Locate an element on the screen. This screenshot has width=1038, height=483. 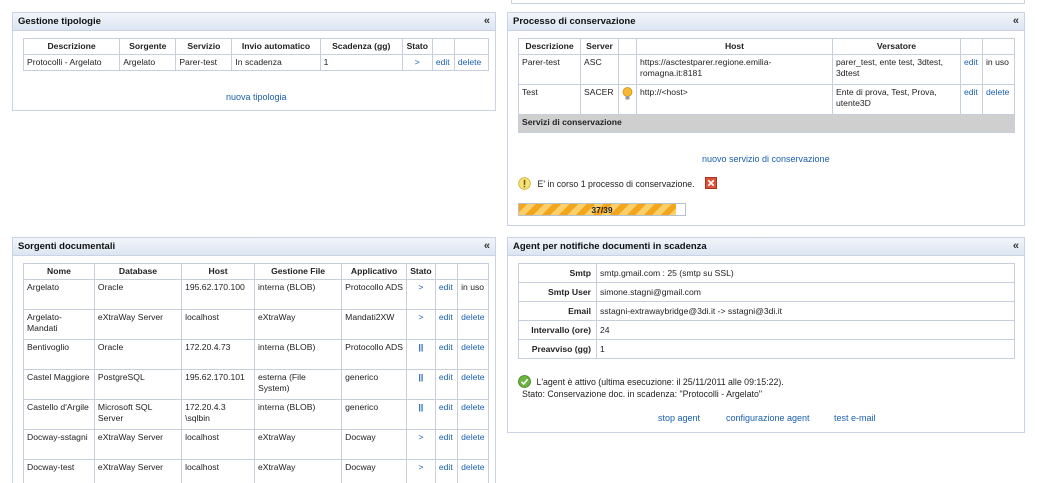
lightbulb-icon is located at coordinates (627, 93).